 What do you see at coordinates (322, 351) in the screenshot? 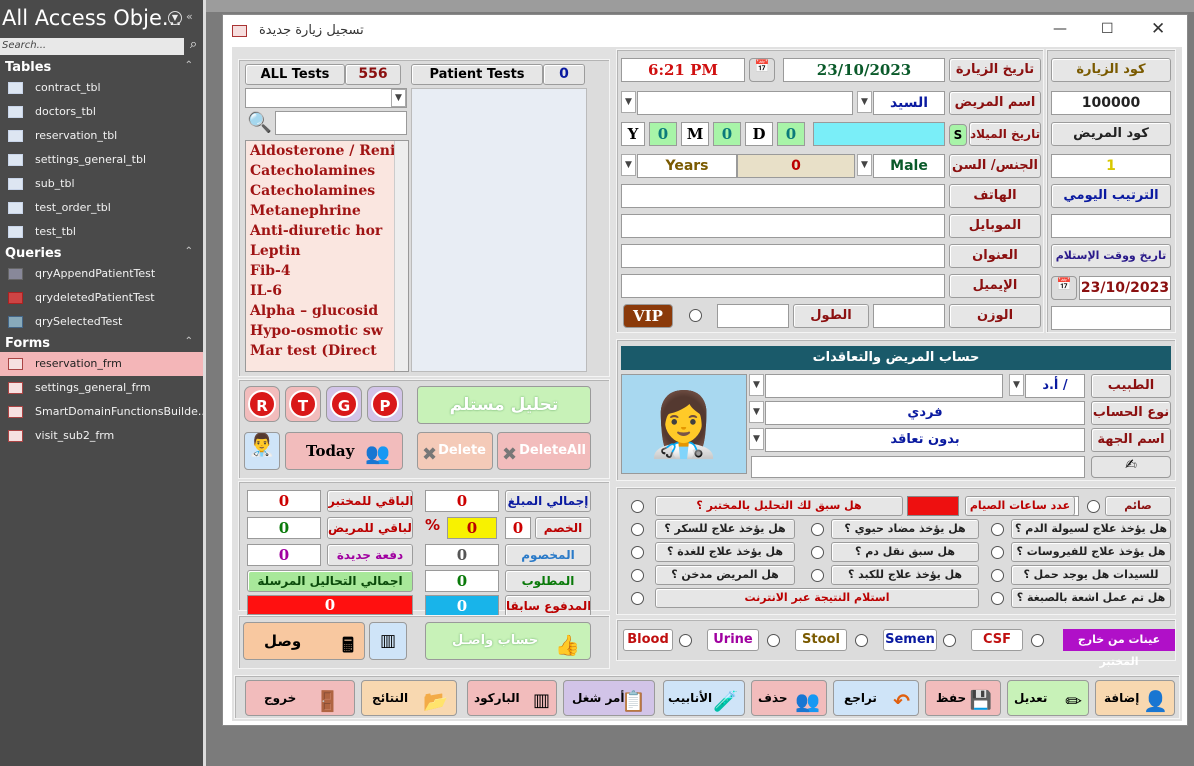
I see `list-item: Mar test (Direct` at bounding box center [322, 351].